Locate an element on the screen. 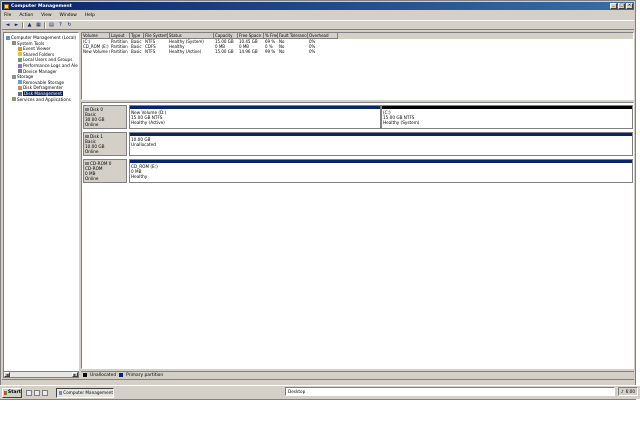  partition-text: (C:) 15.00 GB NTFS Healthy (System) is located at coordinates (507, 117).